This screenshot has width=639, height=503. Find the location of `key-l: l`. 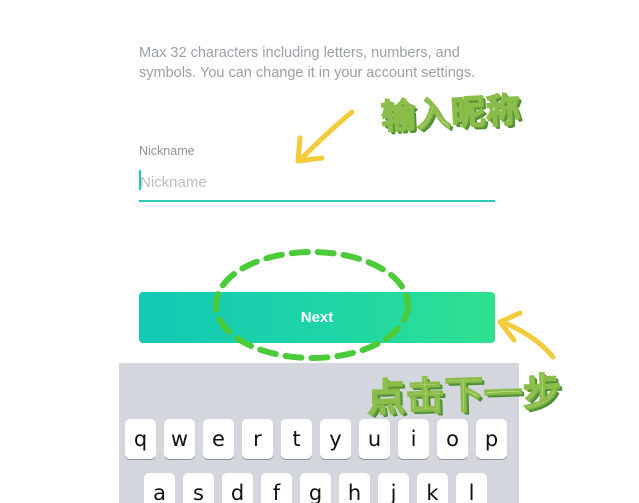

key-l: l is located at coordinates (471, 488).